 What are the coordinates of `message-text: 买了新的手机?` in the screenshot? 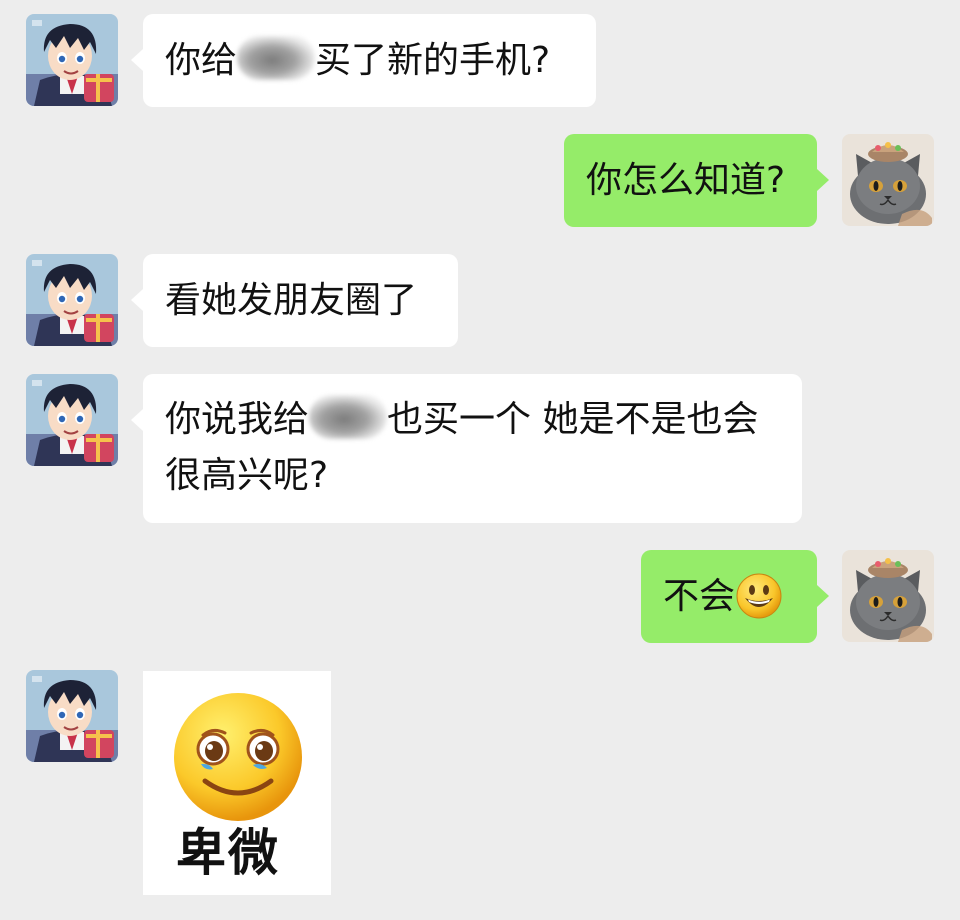 It's located at (433, 60).